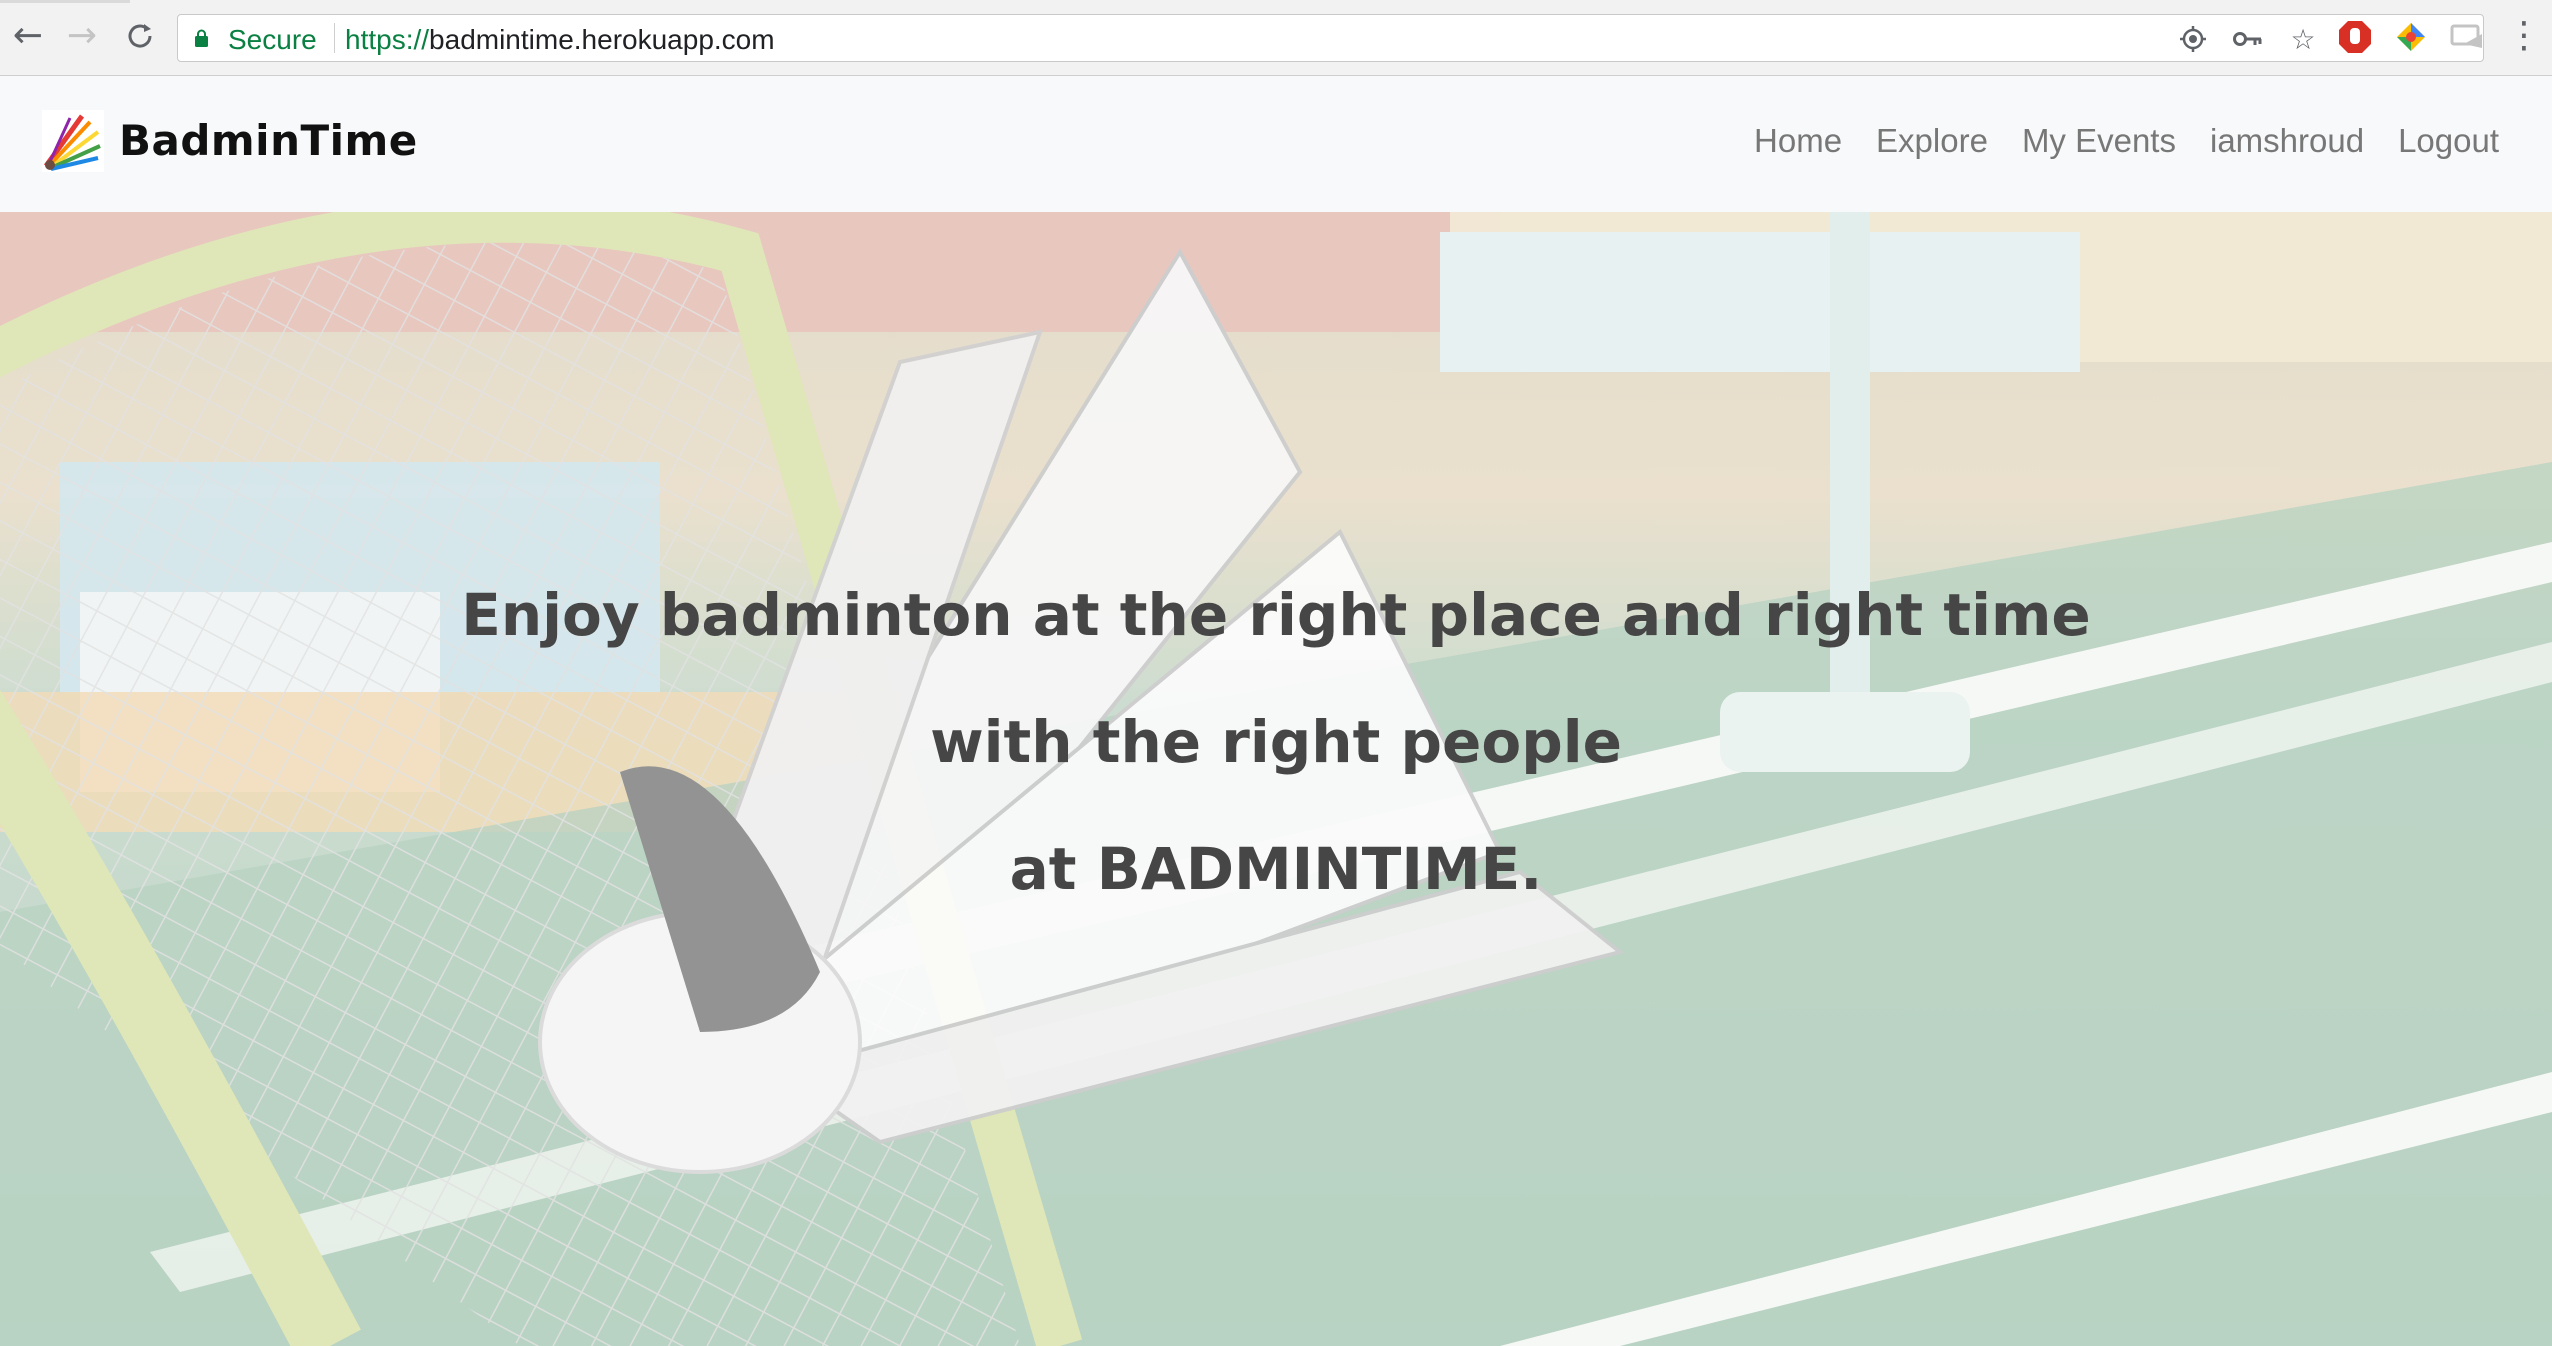  Describe the element at coordinates (201, 38) in the screenshot. I see `lock-icon` at that location.